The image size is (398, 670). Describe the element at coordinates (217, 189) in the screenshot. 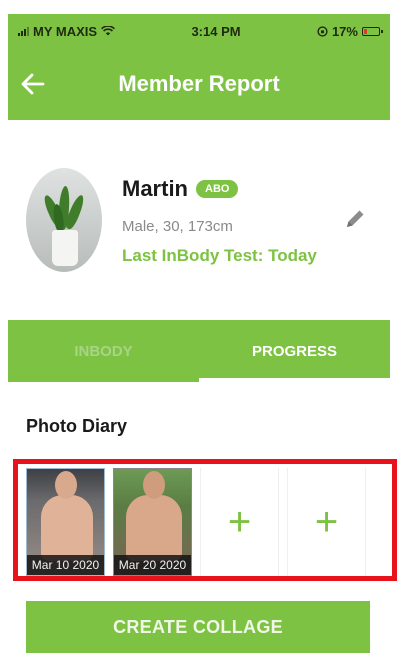

I see `member-badge: ABO` at that location.